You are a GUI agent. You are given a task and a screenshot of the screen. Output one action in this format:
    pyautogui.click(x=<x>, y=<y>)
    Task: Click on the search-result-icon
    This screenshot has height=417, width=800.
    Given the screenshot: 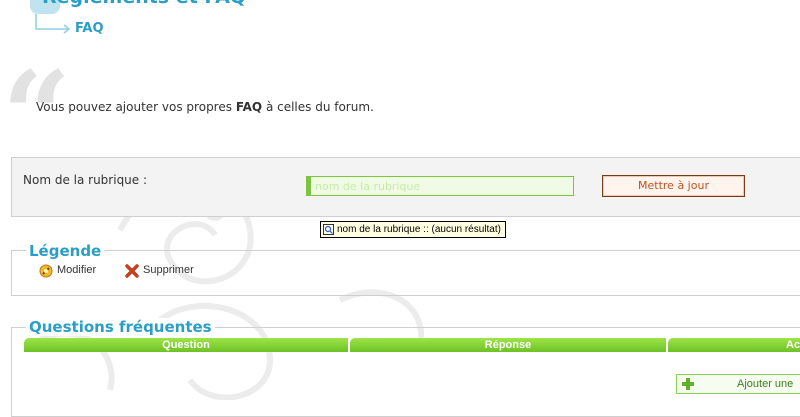 What is the action you would take?
    pyautogui.click(x=328, y=229)
    